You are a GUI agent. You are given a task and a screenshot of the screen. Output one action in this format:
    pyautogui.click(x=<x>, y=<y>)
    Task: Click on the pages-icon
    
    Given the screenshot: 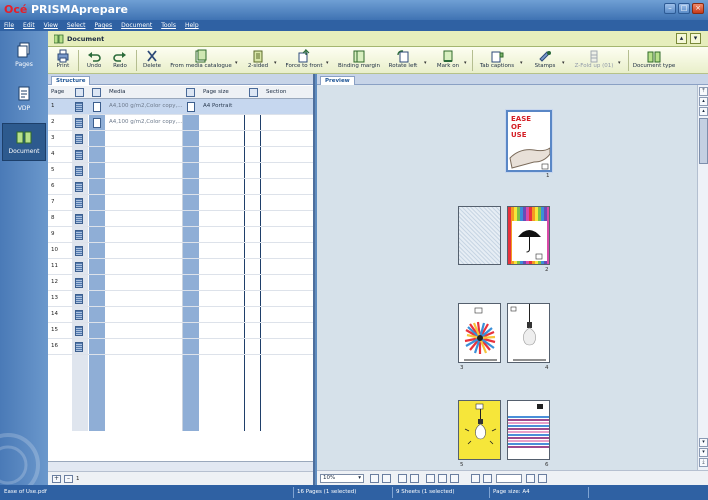 What is the action you would take?
    pyautogui.click(x=23, y=50)
    